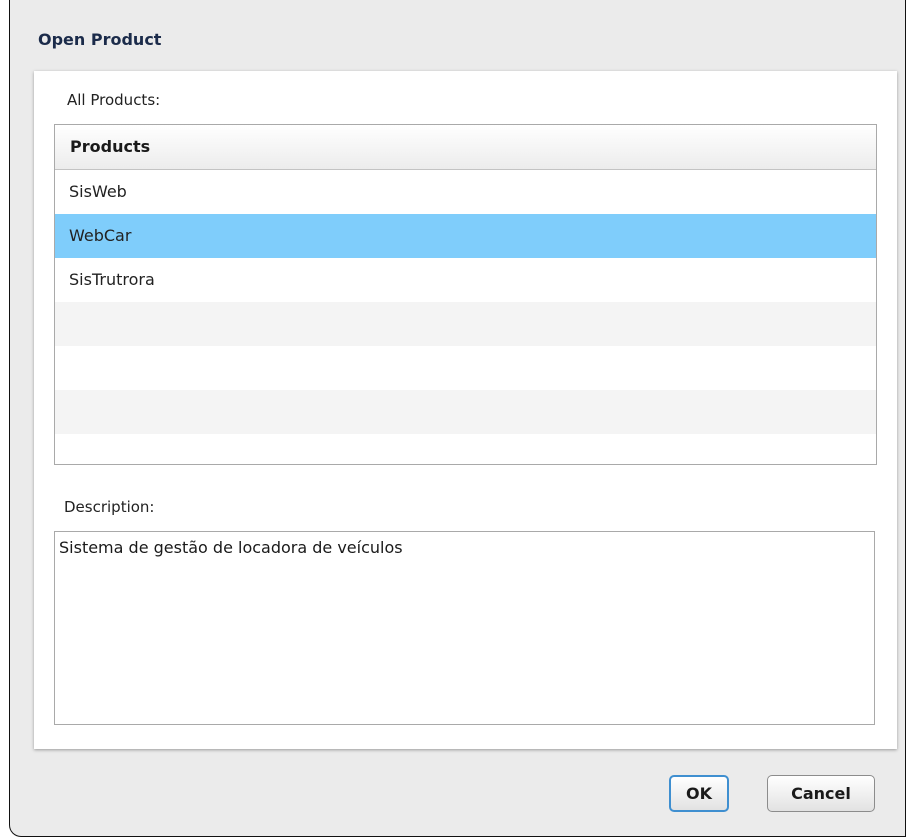  Describe the element at coordinates (465, 236) in the screenshot. I see `product-row-selected: WebCar` at that location.